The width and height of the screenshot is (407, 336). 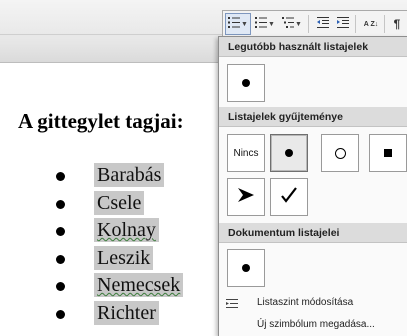 What do you see at coordinates (126, 312) in the screenshot?
I see `list-item-text: Richter` at bounding box center [126, 312].